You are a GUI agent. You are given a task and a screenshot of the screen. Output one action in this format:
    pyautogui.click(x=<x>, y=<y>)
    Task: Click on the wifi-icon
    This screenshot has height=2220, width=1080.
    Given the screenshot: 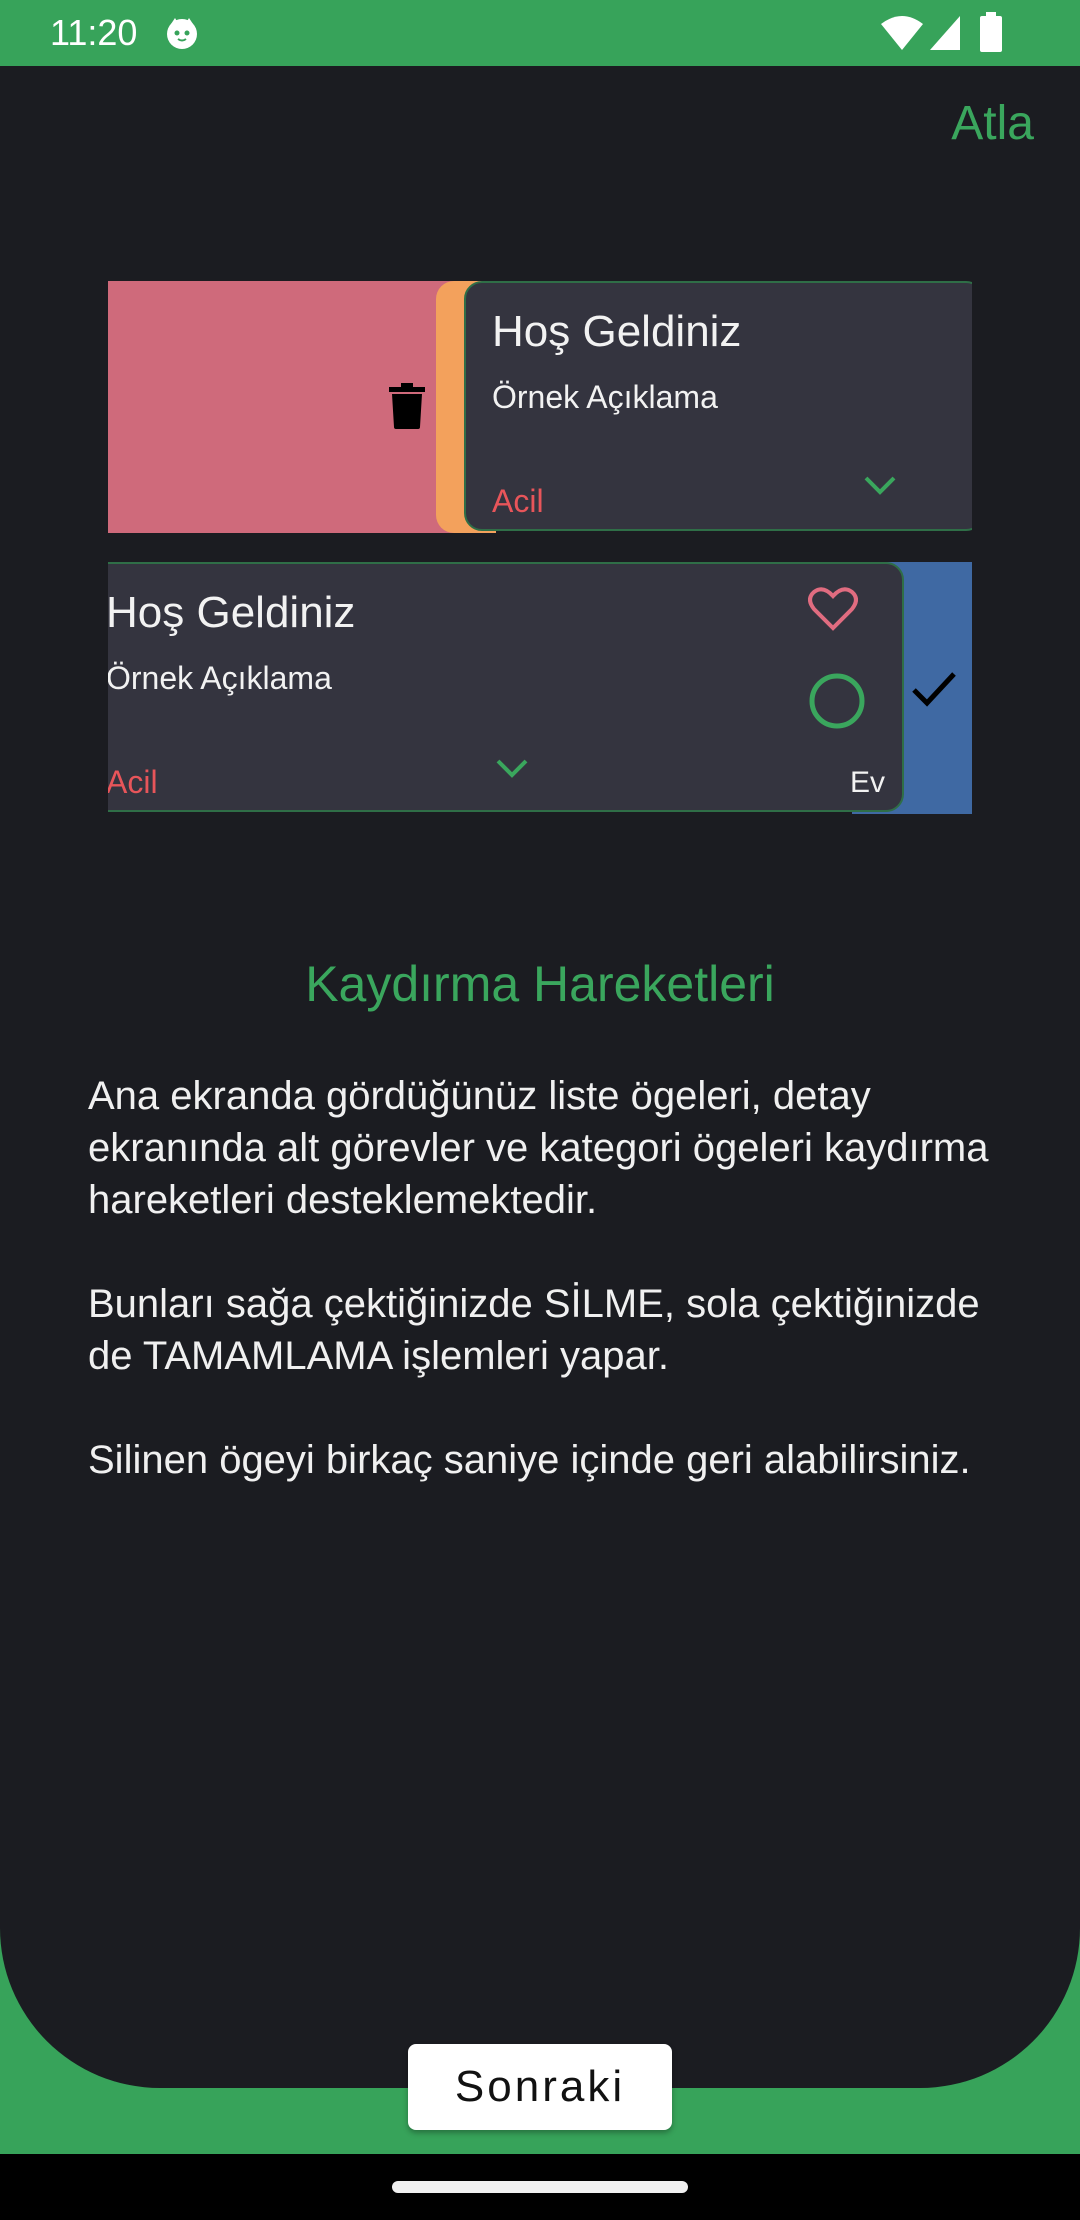 What is the action you would take?
    pyautogui.click(x=902, y=33)
    